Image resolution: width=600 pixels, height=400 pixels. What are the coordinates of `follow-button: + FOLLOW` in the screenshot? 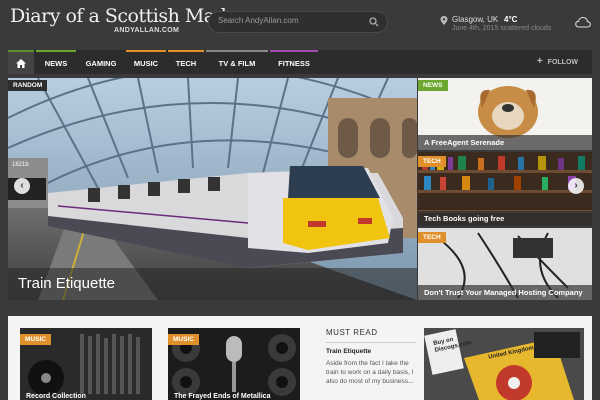 It's located at (557, 62).